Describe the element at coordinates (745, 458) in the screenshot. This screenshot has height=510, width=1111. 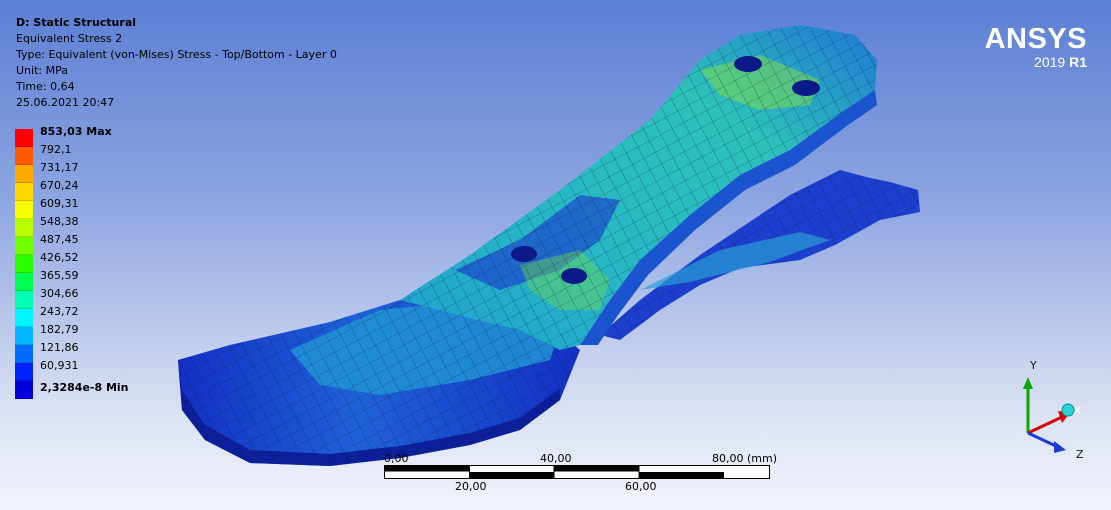
I see `scale-label-80: 80,00 (mm)` at that location.